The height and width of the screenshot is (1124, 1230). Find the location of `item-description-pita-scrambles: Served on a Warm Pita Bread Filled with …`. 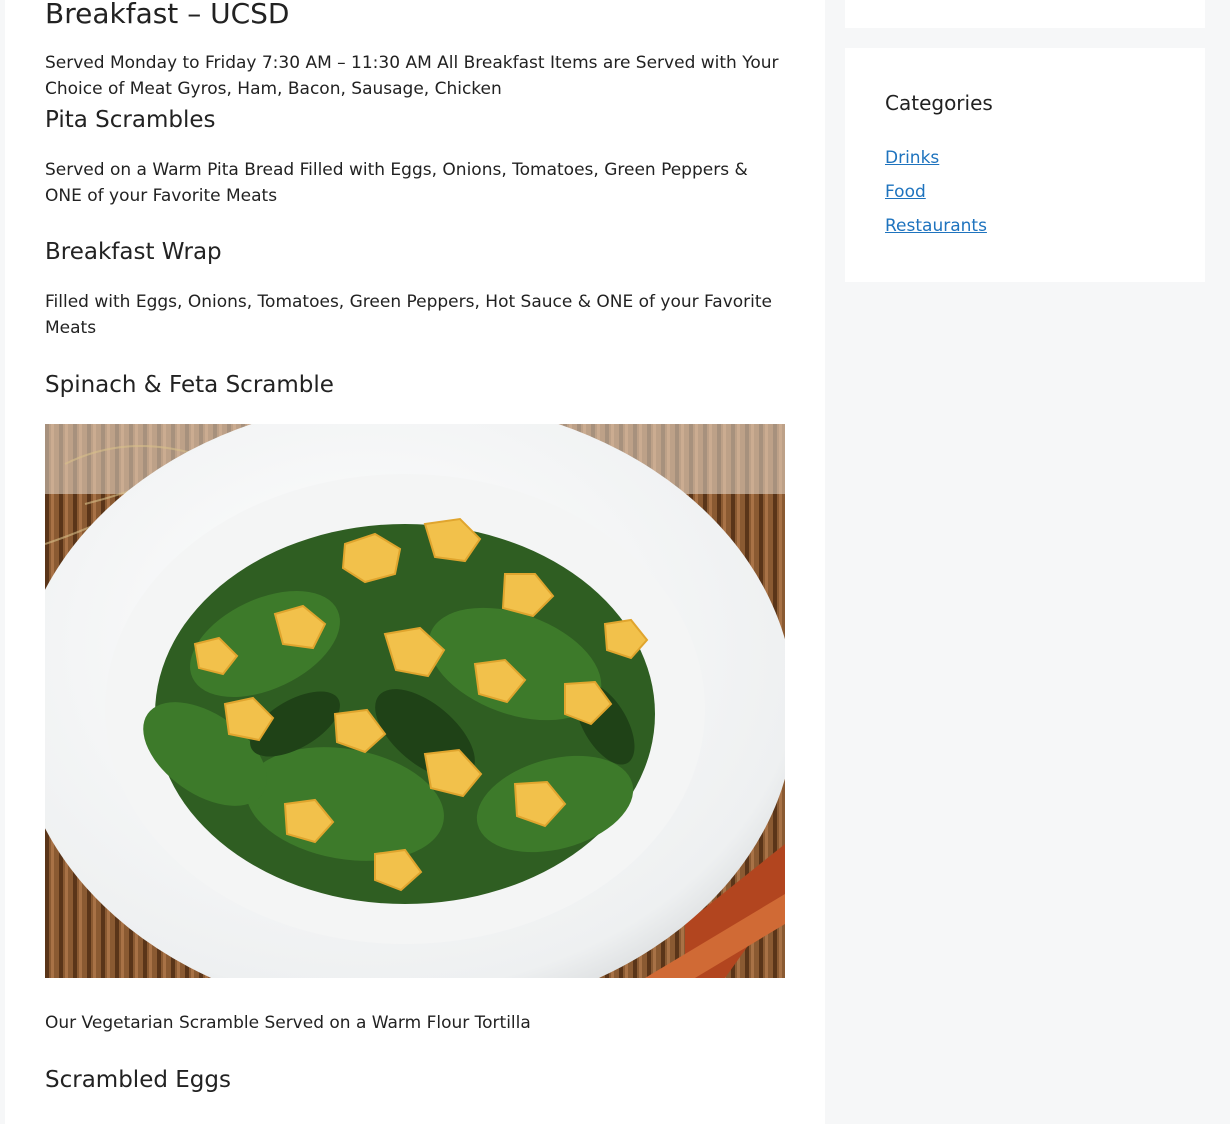

item-description-pita-scrambles: Served on a Warm Pita Bread Filled with … is located at coordinates (396, 183).